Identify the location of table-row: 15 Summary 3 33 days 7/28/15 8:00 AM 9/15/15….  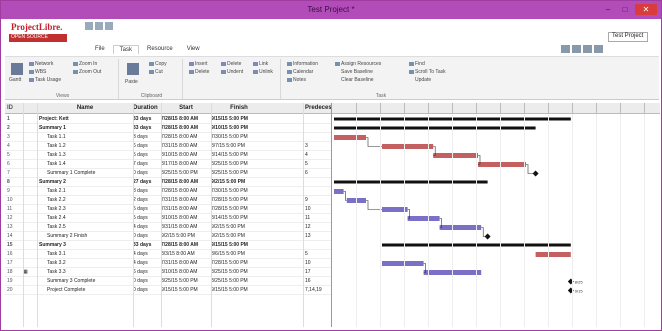
(168, 245).